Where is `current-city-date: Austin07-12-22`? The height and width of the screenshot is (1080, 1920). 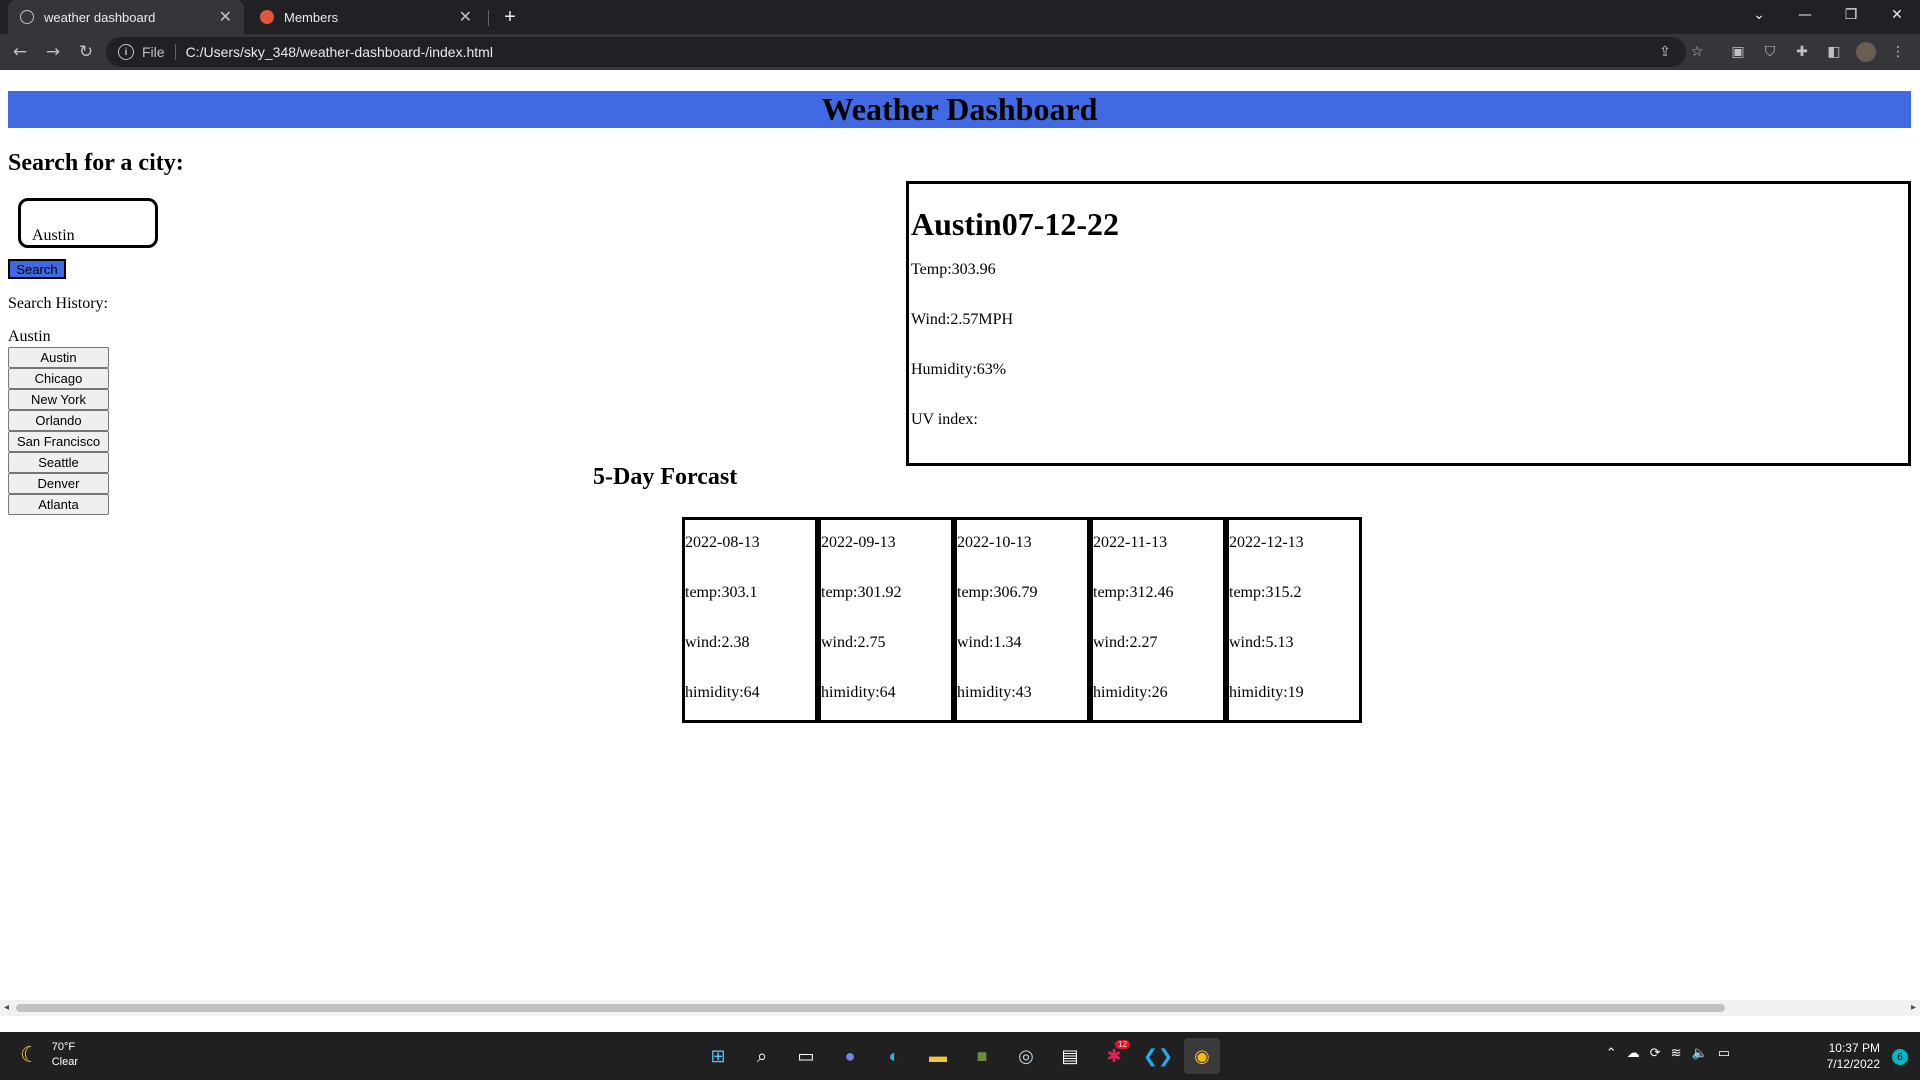
current-city-date: Austin07-12-22 is located at coordinates (1015, 224).